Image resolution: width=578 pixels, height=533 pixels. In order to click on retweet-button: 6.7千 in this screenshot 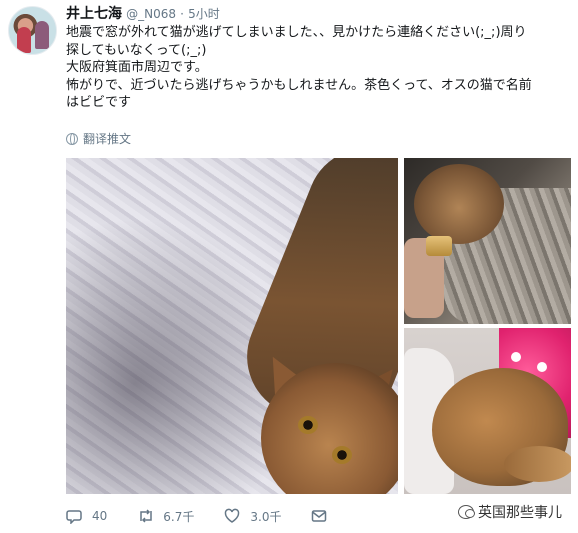, I will do `click(165, 516)`.